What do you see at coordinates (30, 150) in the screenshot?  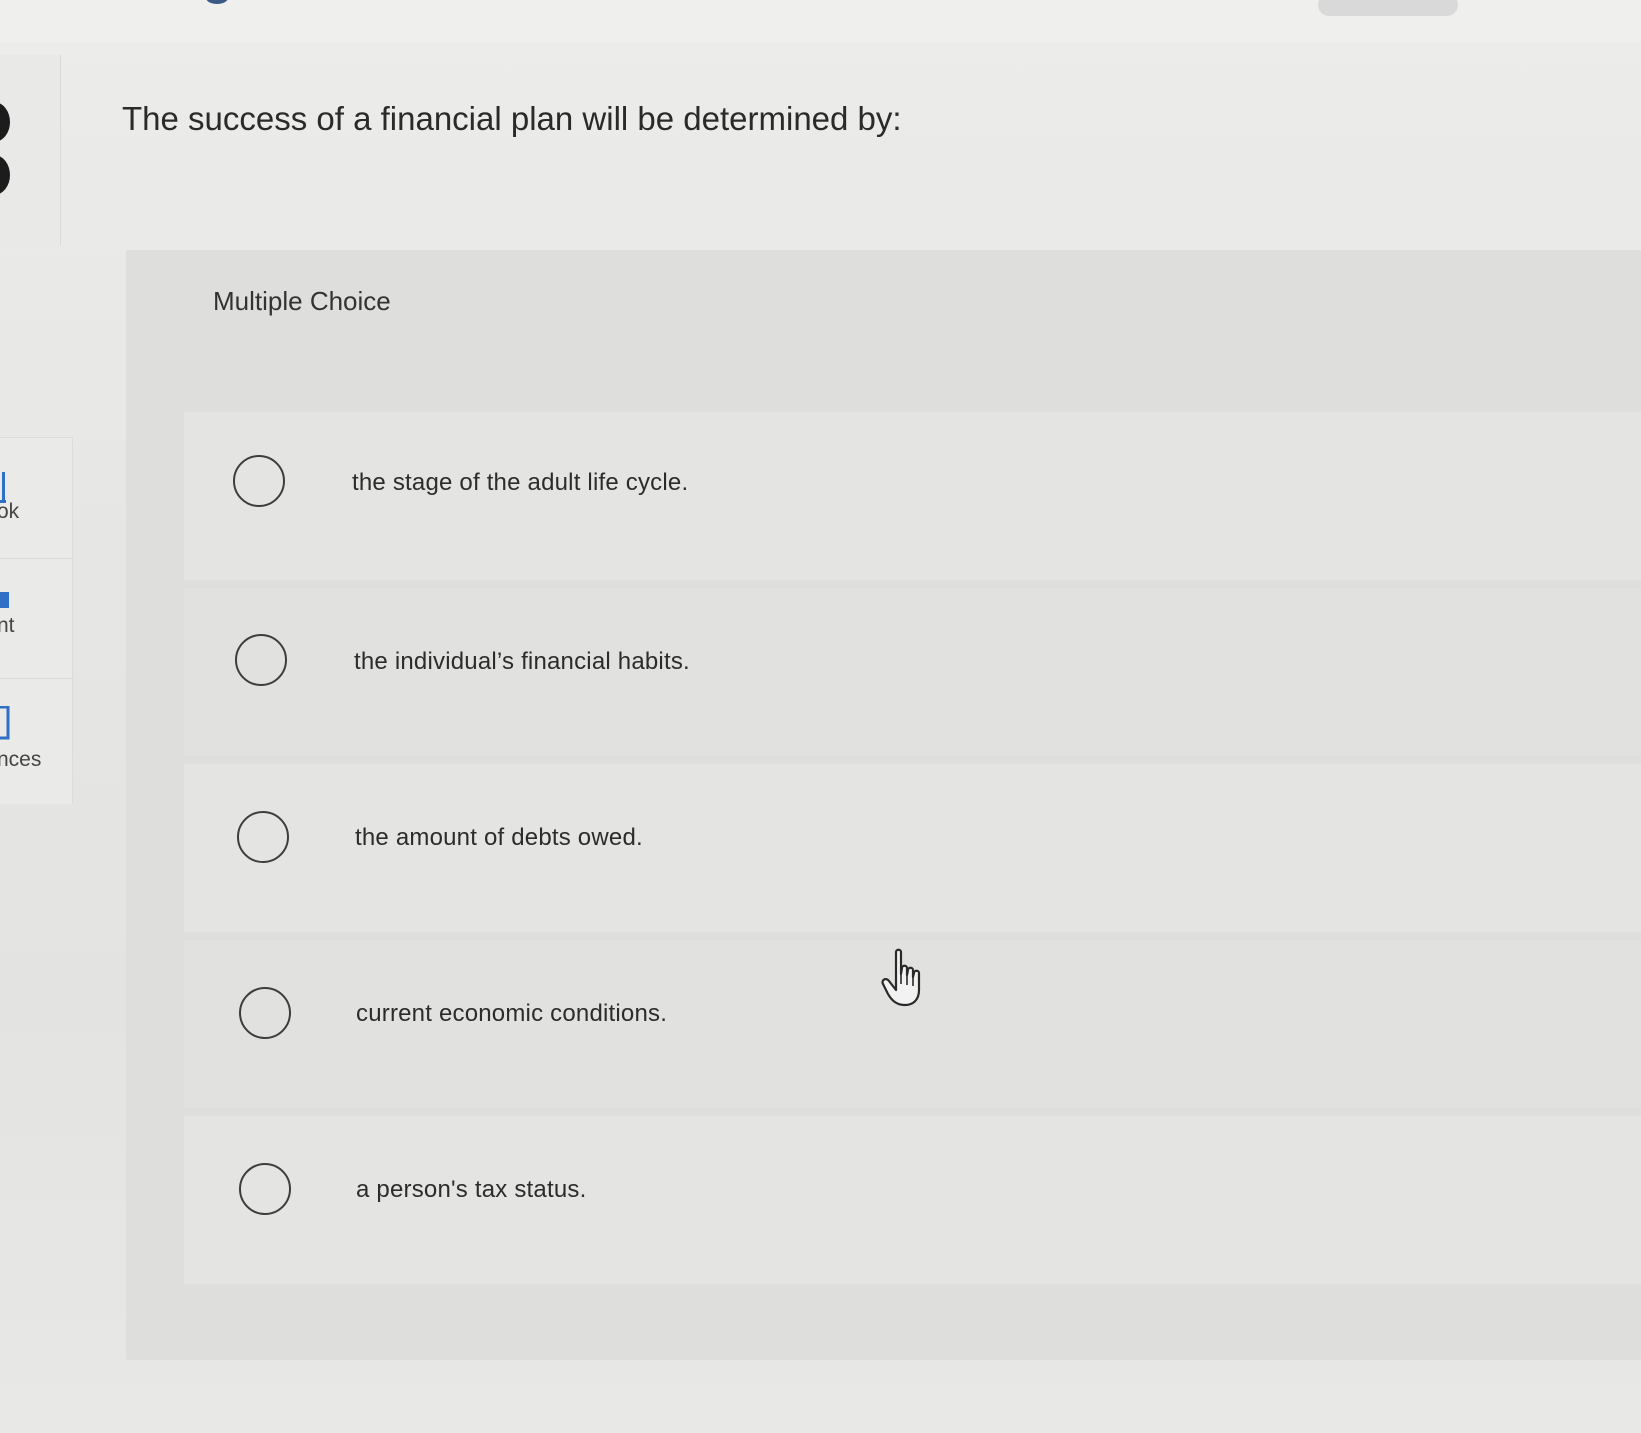 I see `question-nav-panel` at bounding box center [30, 150].